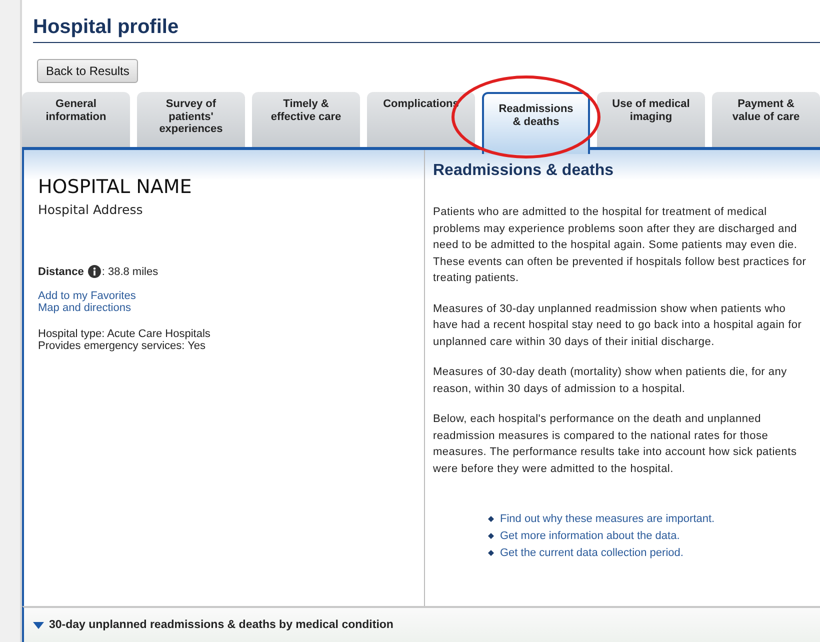 Image resolution: width=820 pixels, height=642 pixels. Describe the element at coordinates (618, 326) in the screenshot. I see `paragraph: Measures of 30-day unplanned readmission show when patients who have had a recent hospital stay need to go back into a hospital again for unplanned care within 30 days of their initial discharge.` at that location.